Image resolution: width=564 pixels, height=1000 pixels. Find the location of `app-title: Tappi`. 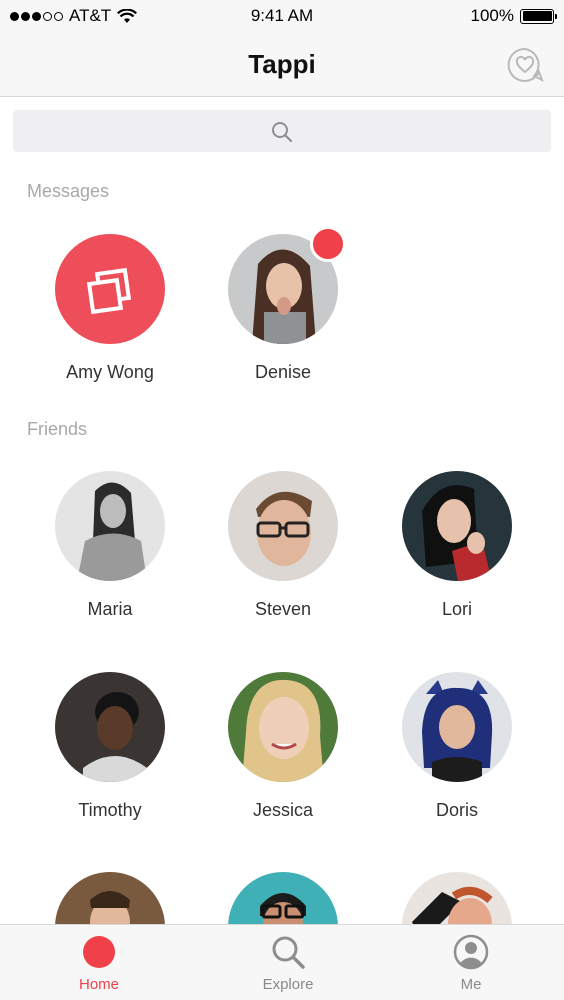

app-title: Tappi is located at coordinates (282, 64).